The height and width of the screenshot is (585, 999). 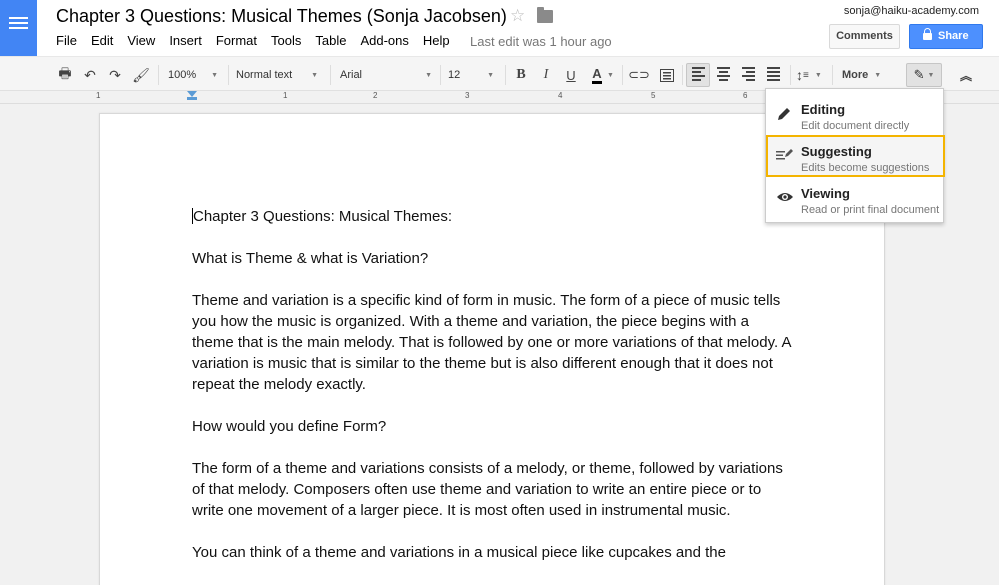 I want to click on user-email: sonja@haiku-academy.com, so click(x=911, y=11).